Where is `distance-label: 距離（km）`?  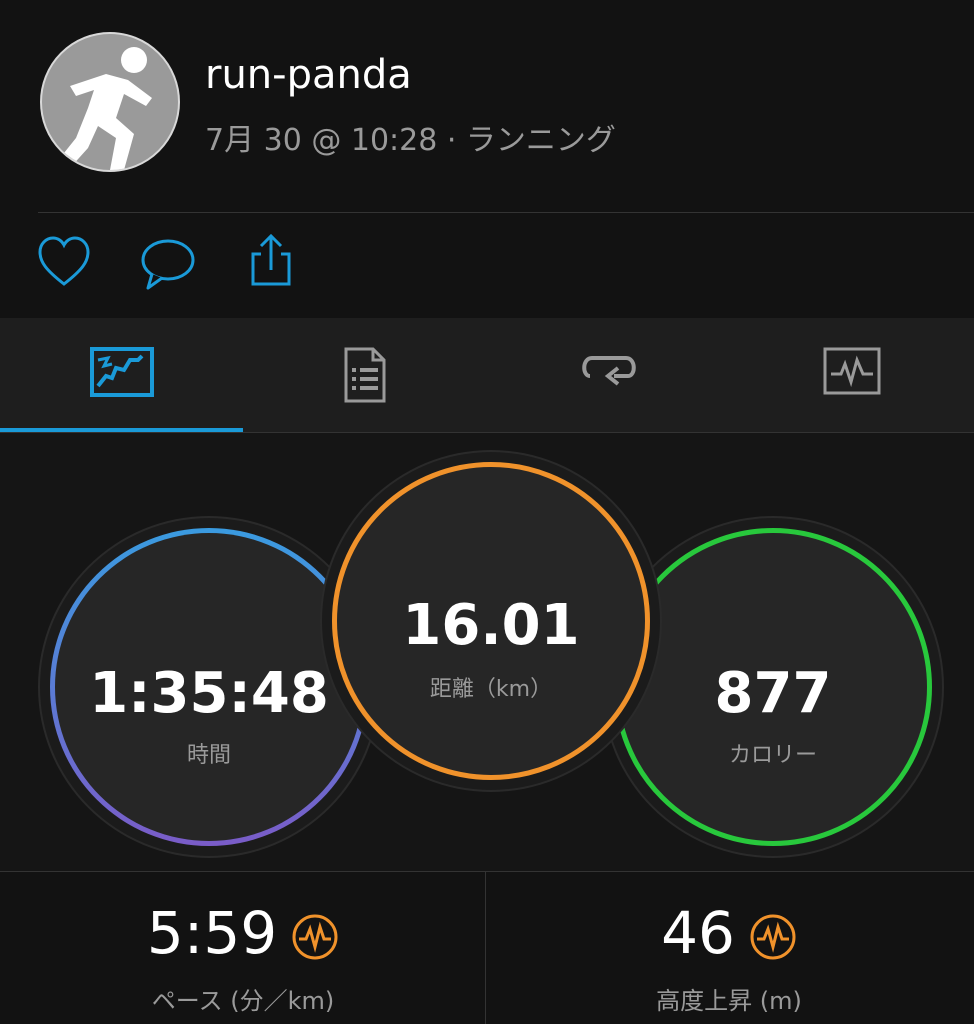
distance-label: 距離（km） is located at coordinates (491, 689).